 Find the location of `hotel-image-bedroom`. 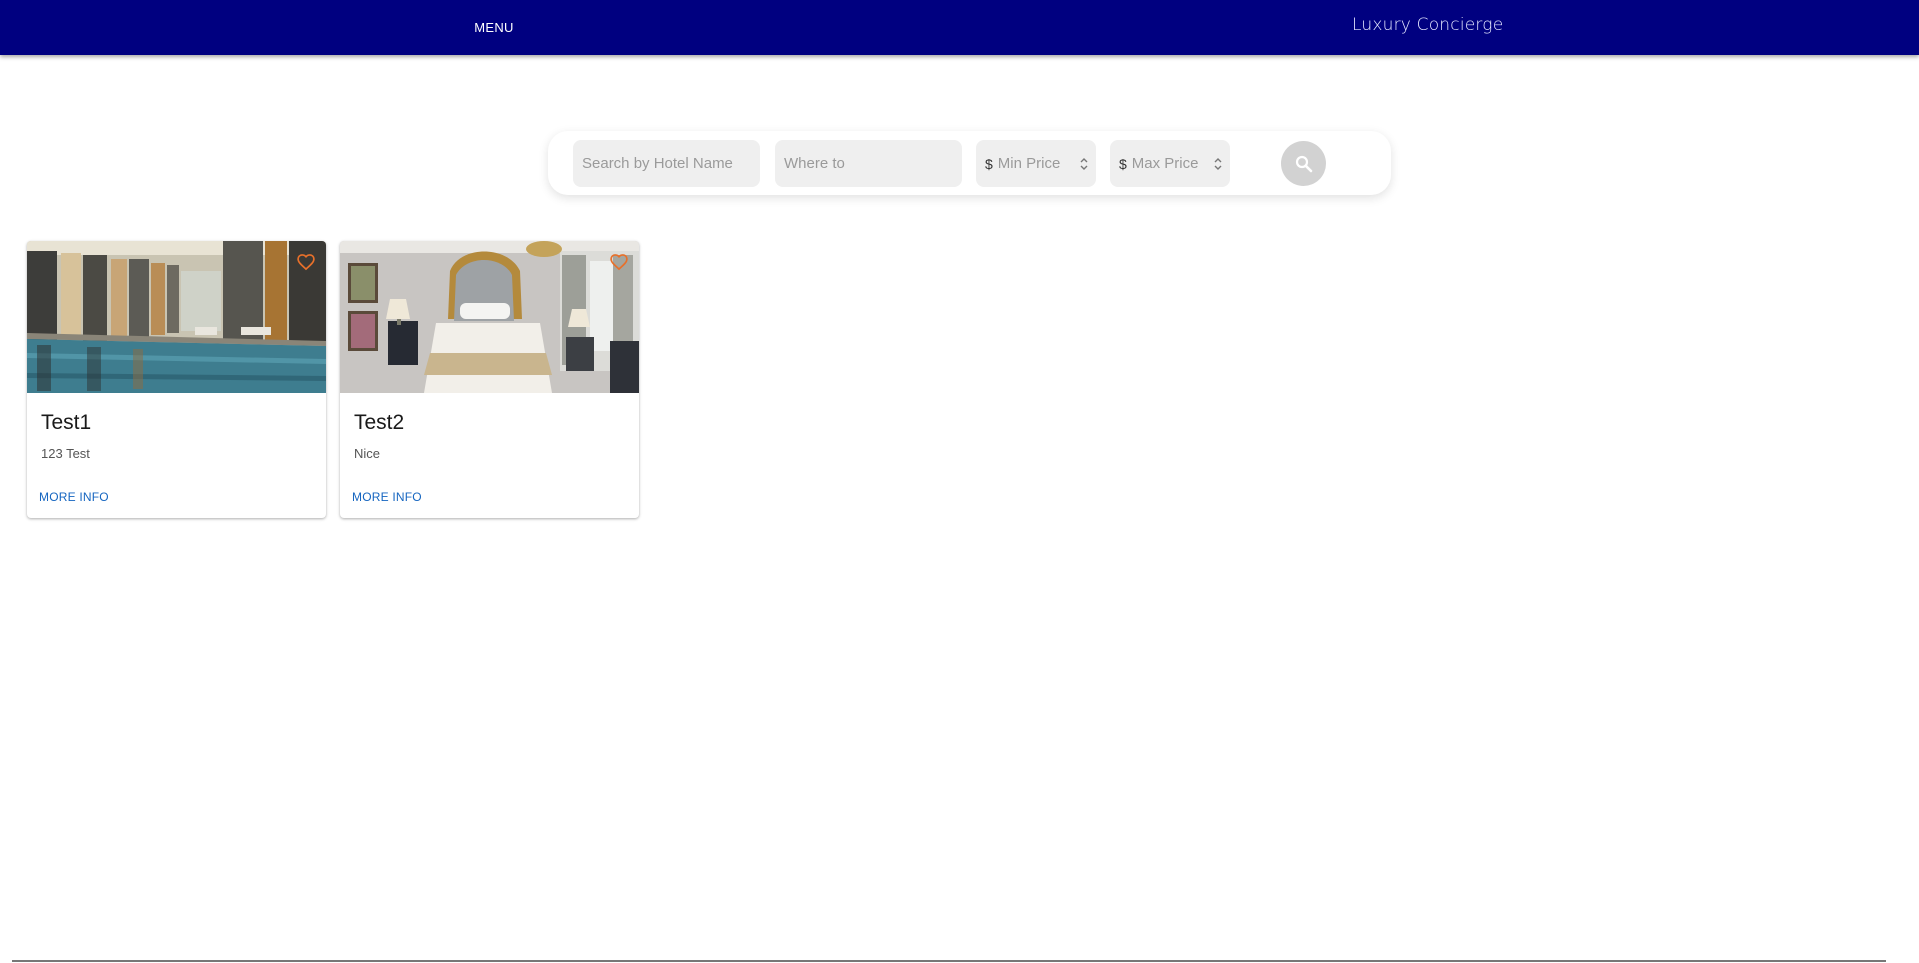

hotel-image-bedroom is located at coordinates (489, 317).